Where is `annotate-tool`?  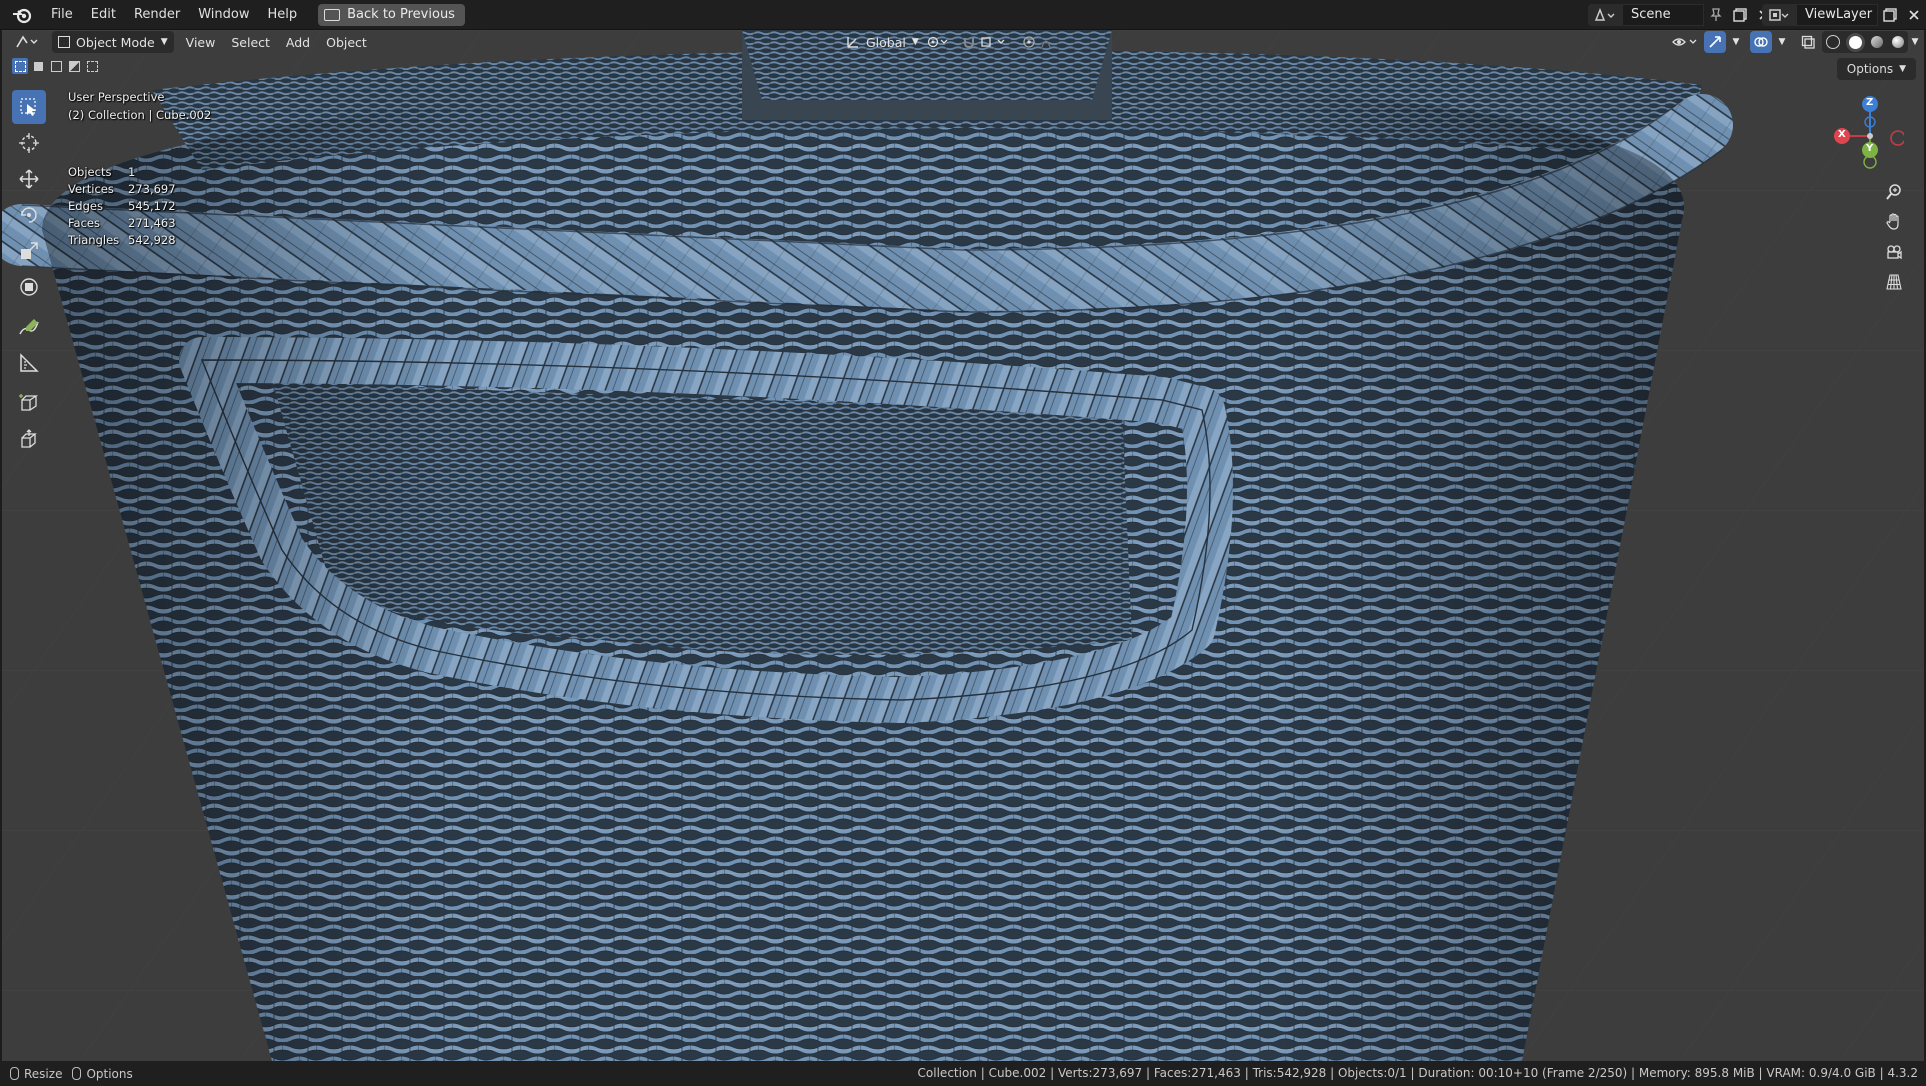
annotate-tool is located at coordinates (29, 327).